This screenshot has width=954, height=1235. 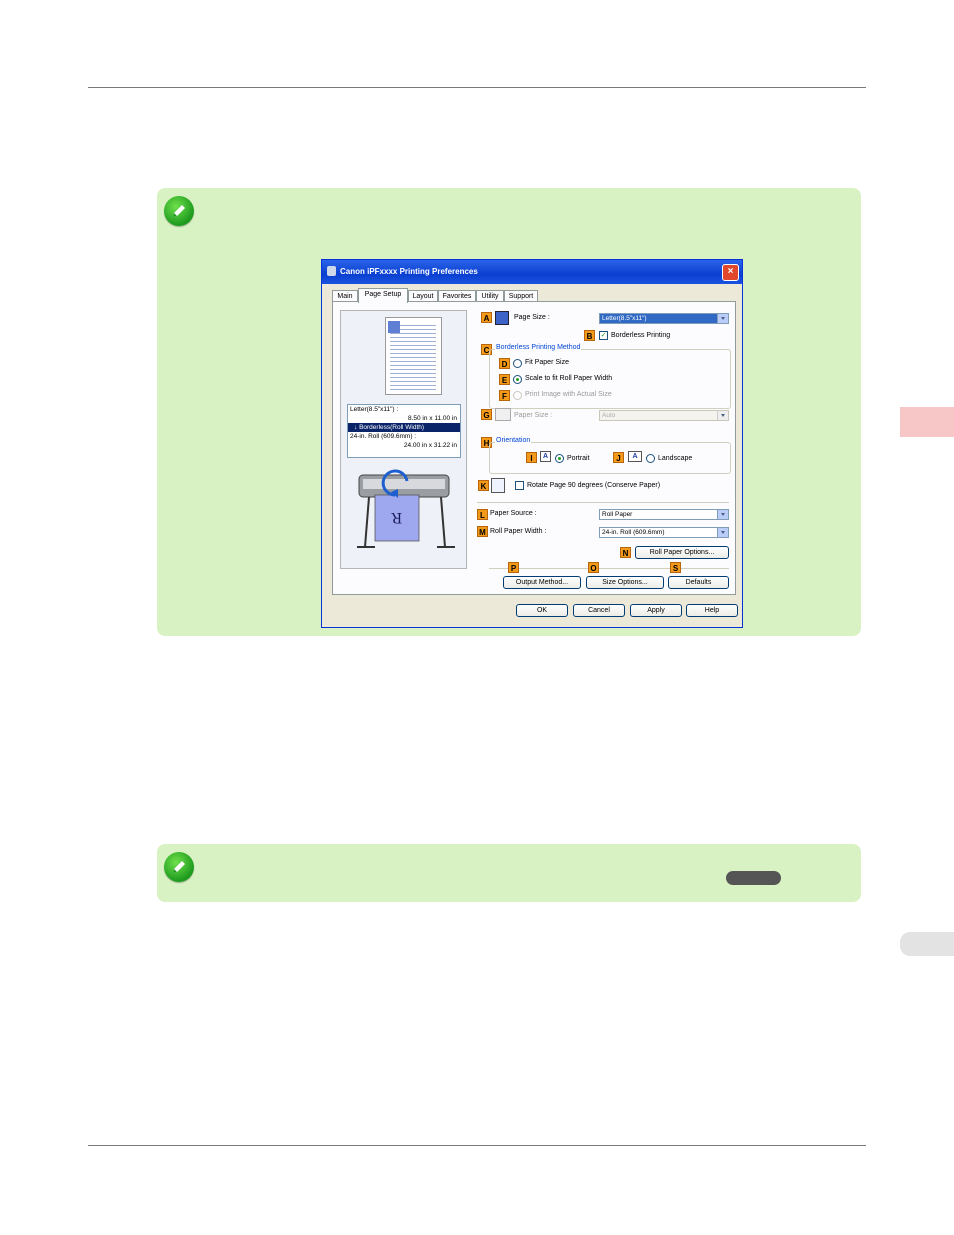 I want to click on help-button: Help, so click(x=712, y=610).